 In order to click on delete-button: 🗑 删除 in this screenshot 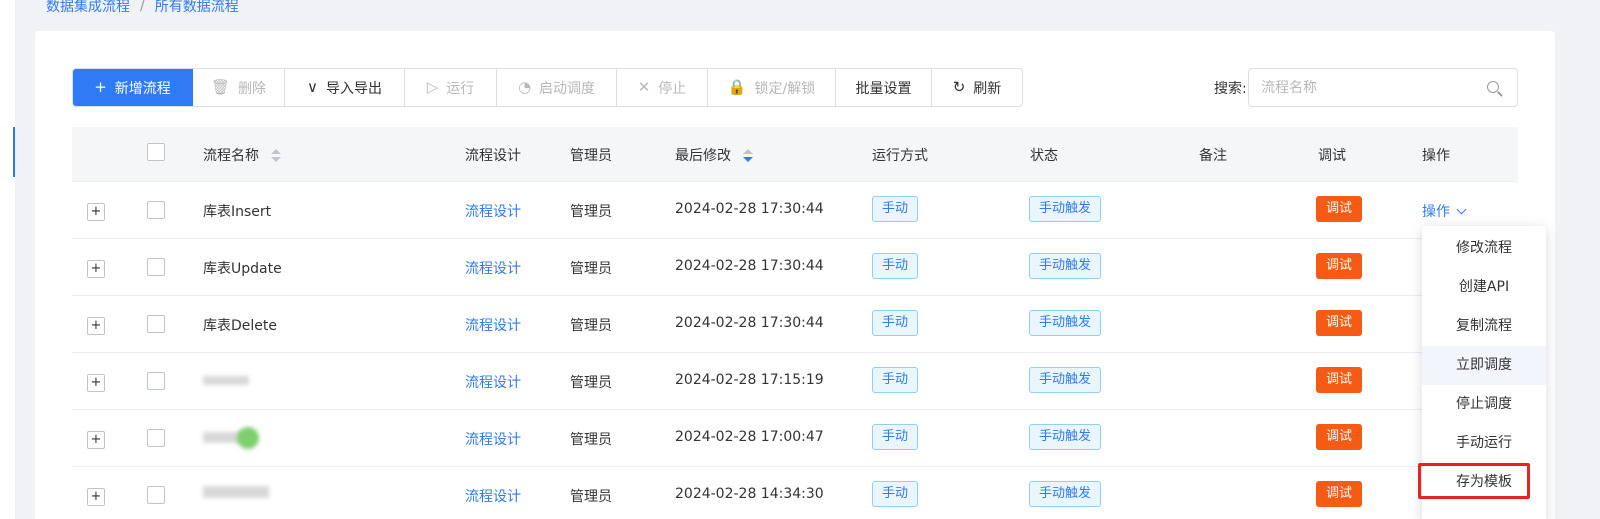, I will do `click(239, 87)`.